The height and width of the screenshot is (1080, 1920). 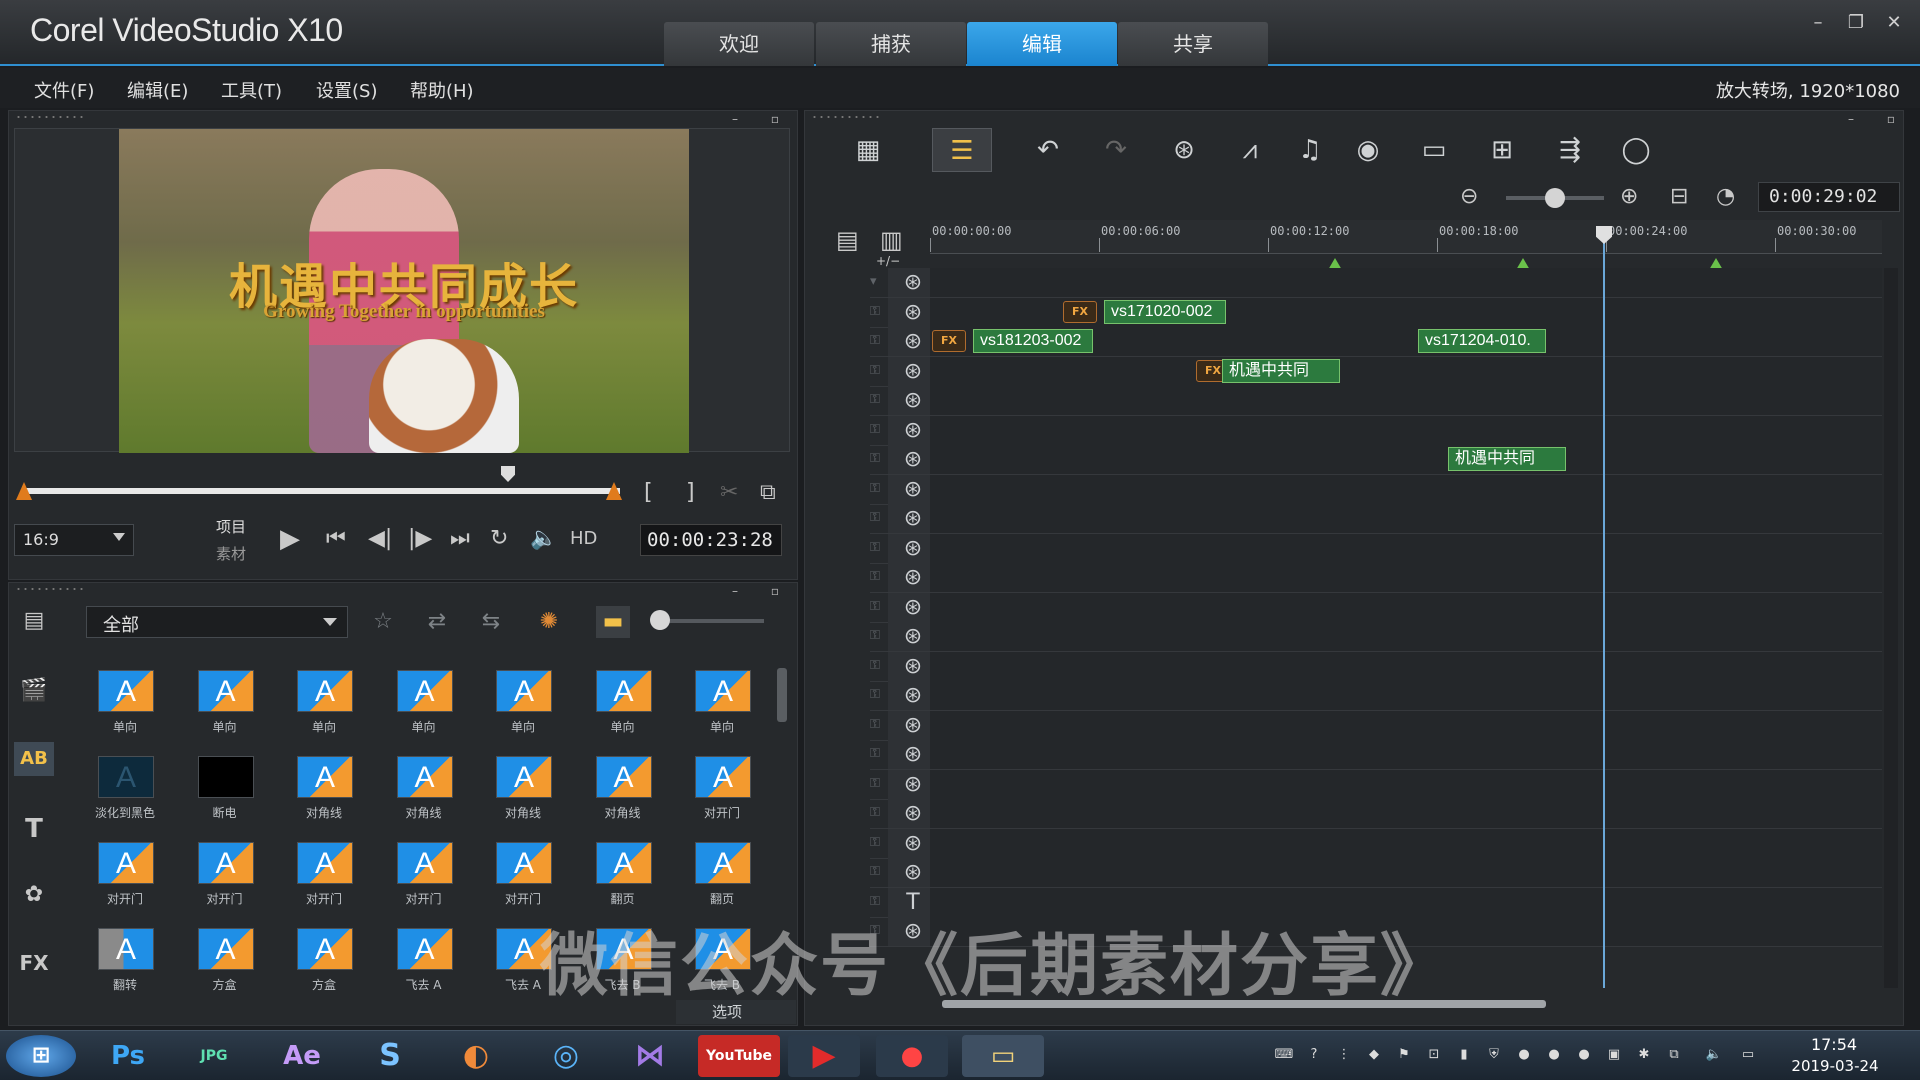 What do you see at coordinates (566, 1056) in the screenshot?
I see `browser-task-icon: ◎` at bounding box center [566, 1056].